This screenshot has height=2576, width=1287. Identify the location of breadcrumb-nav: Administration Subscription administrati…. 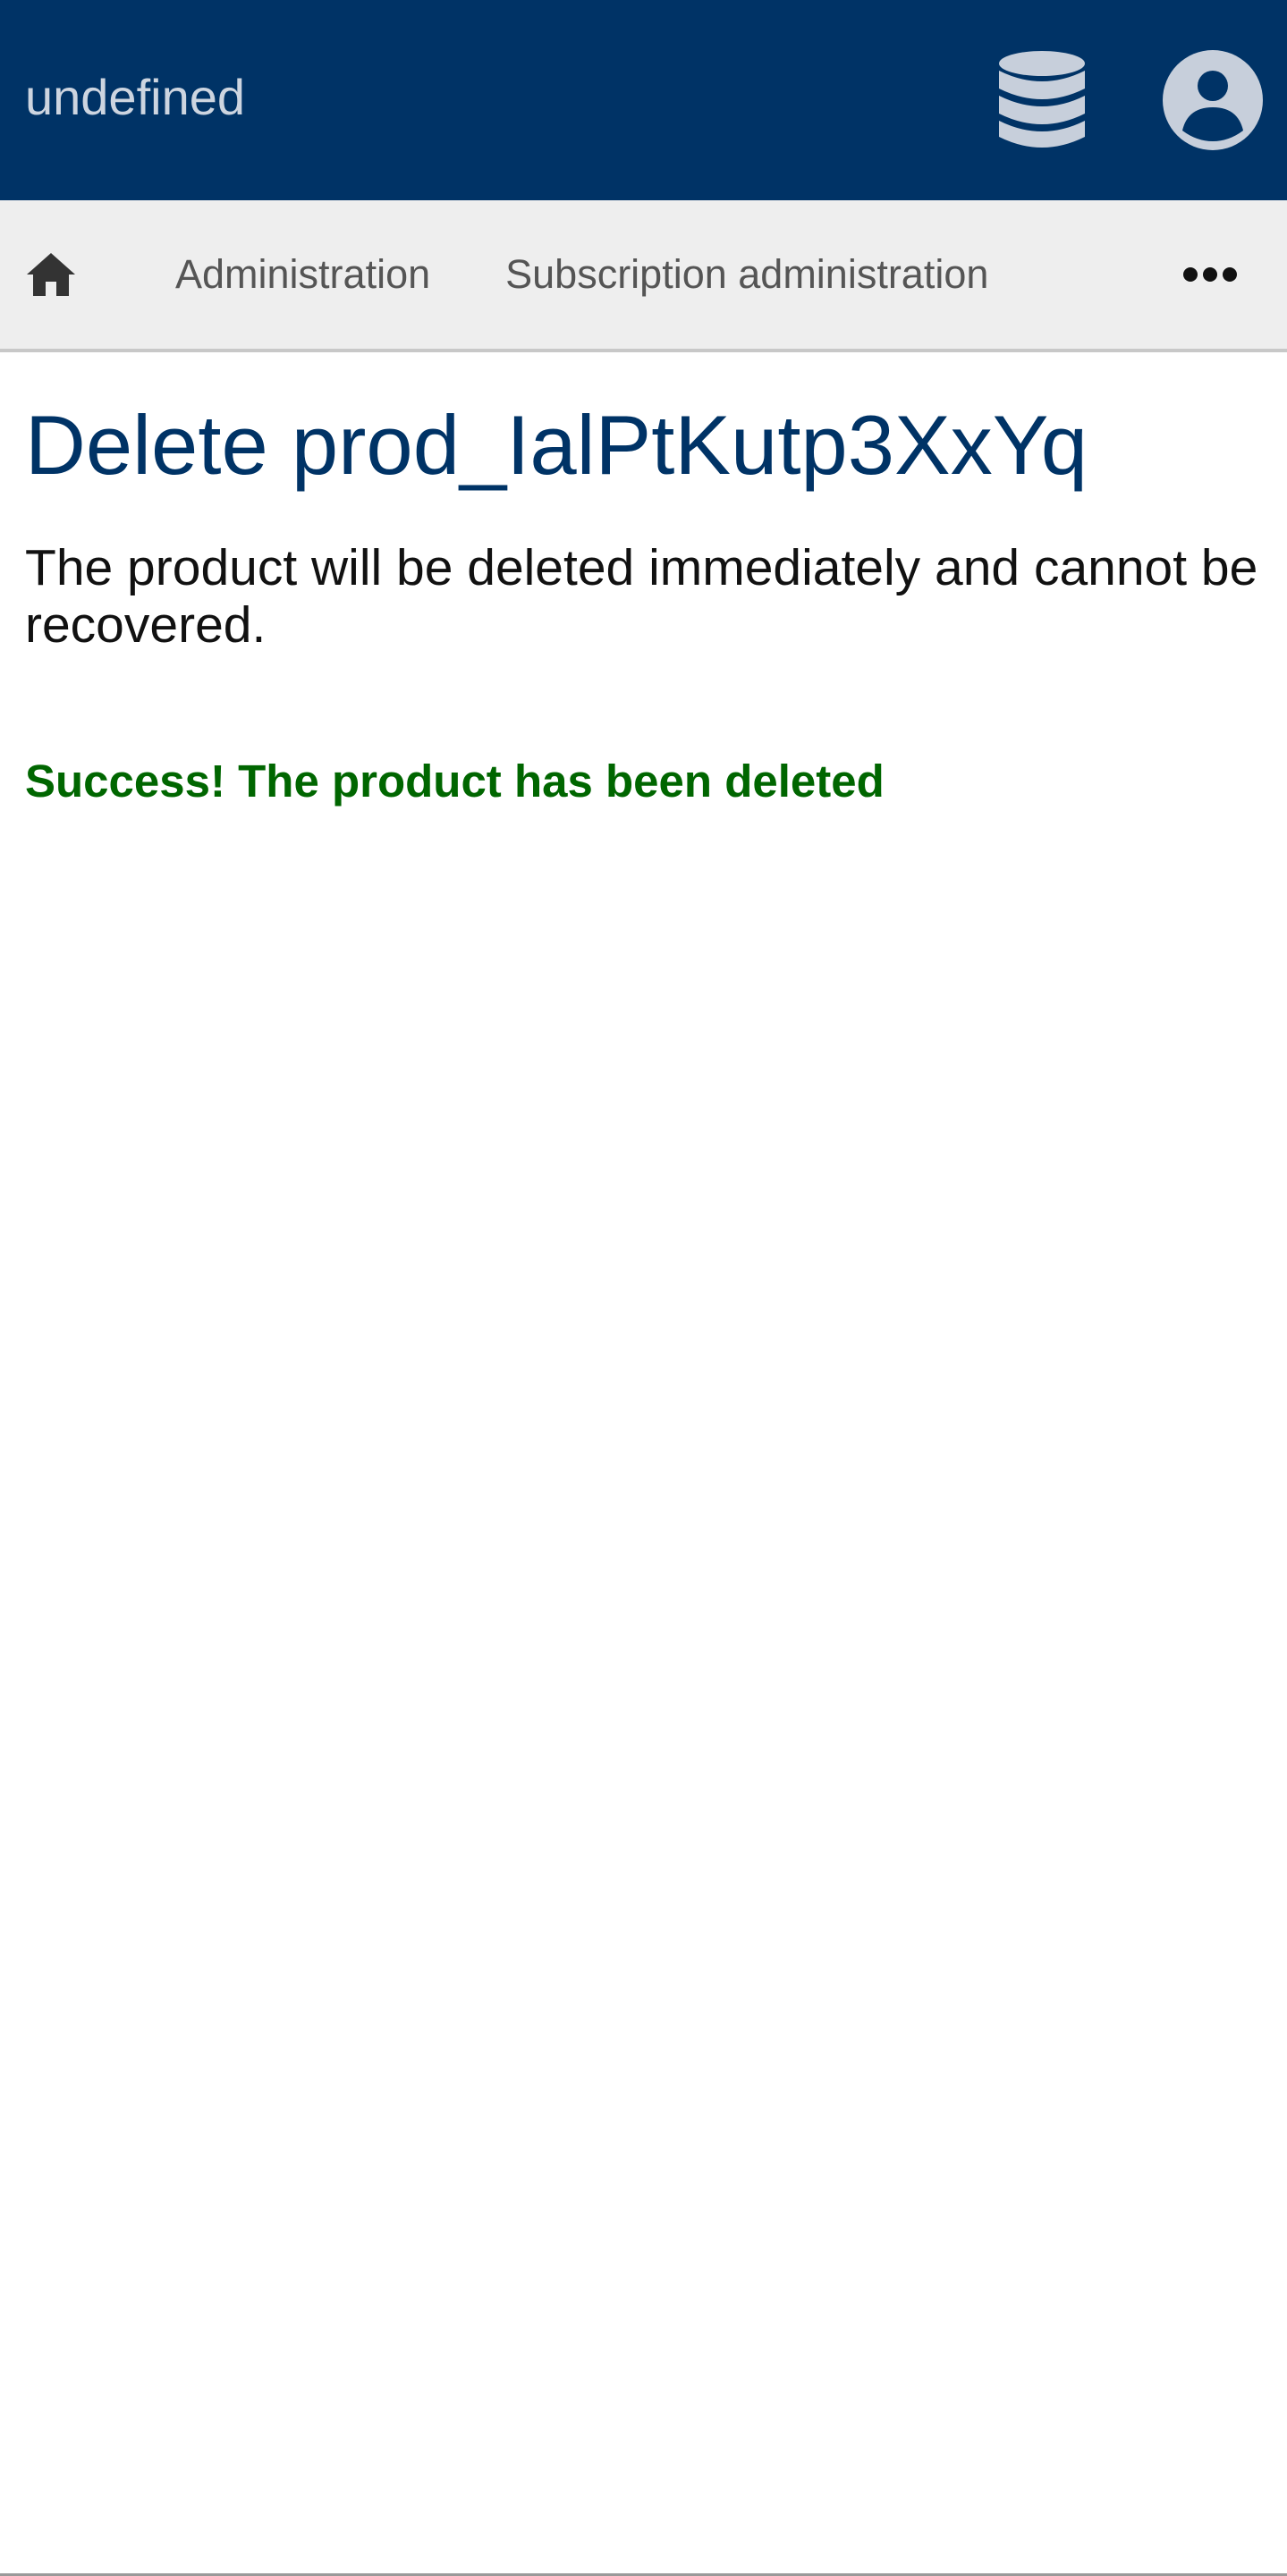
(643, 276).